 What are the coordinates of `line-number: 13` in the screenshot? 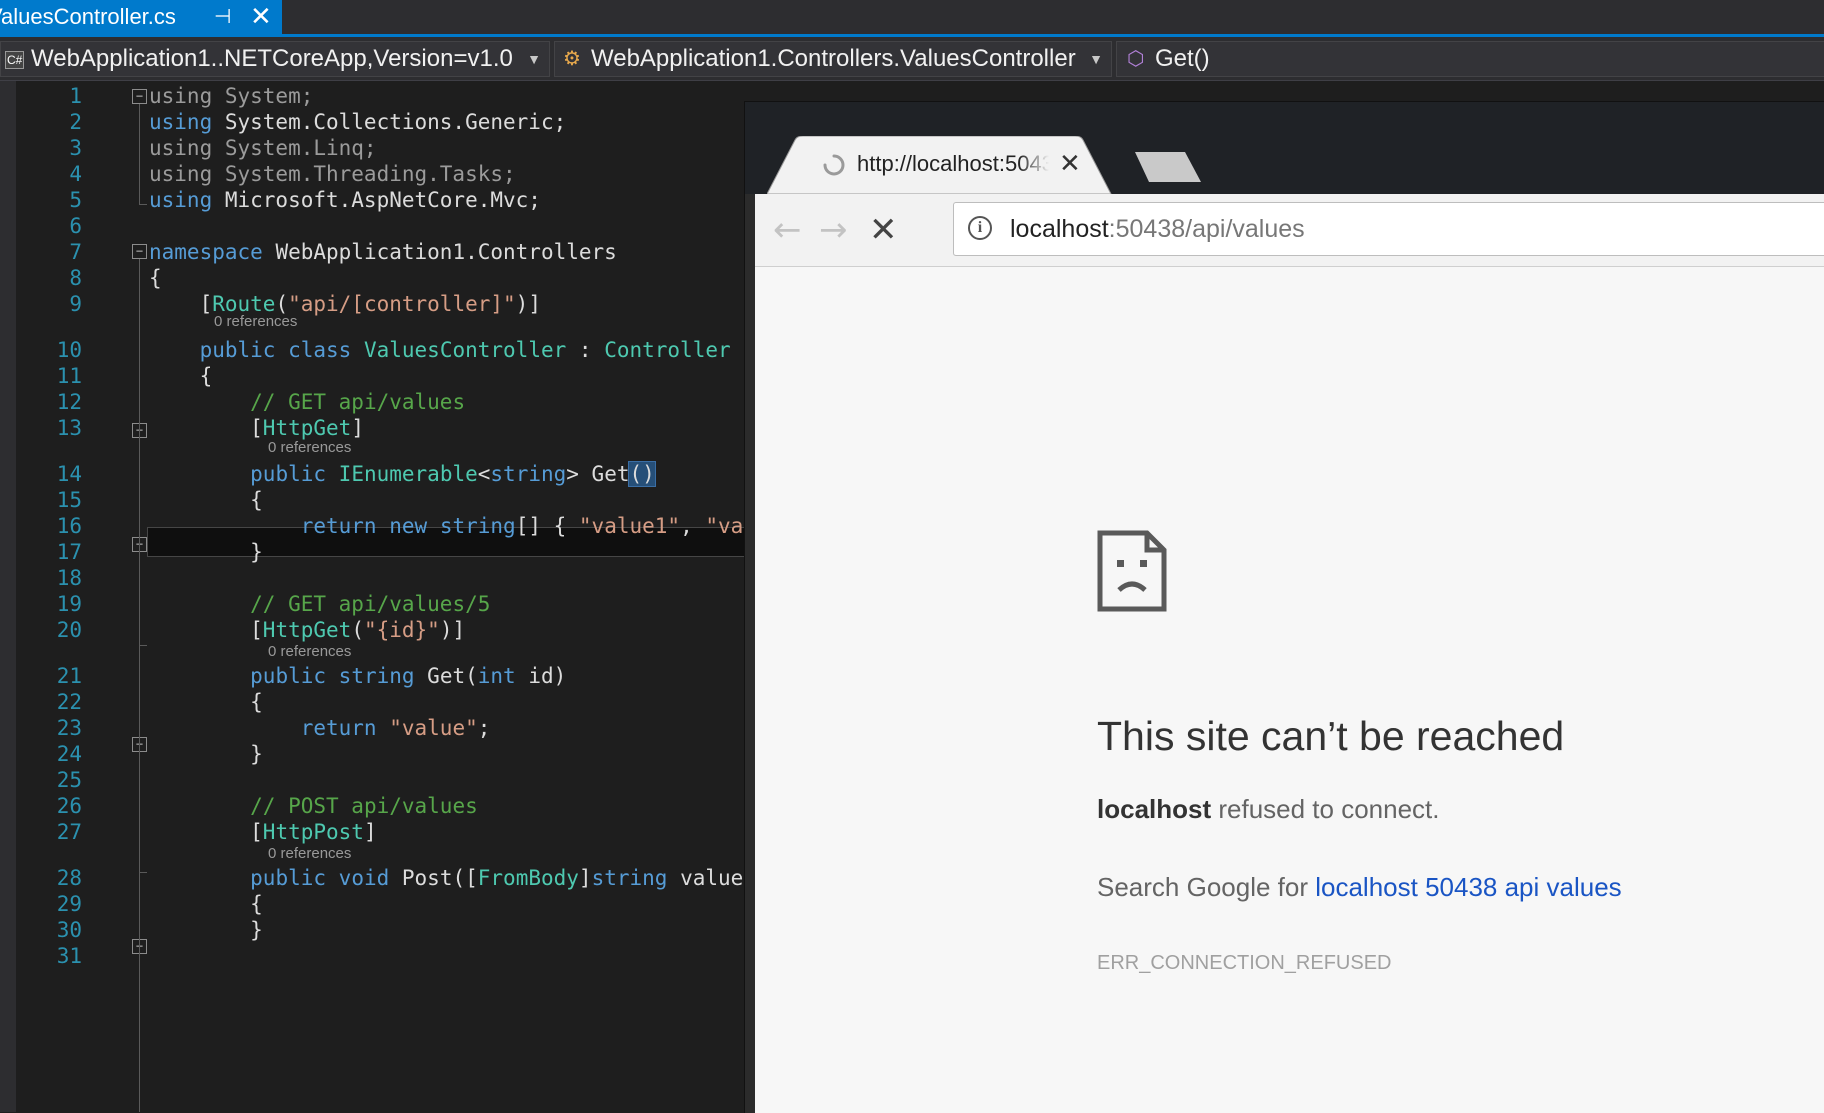 It's located at (69, 428).